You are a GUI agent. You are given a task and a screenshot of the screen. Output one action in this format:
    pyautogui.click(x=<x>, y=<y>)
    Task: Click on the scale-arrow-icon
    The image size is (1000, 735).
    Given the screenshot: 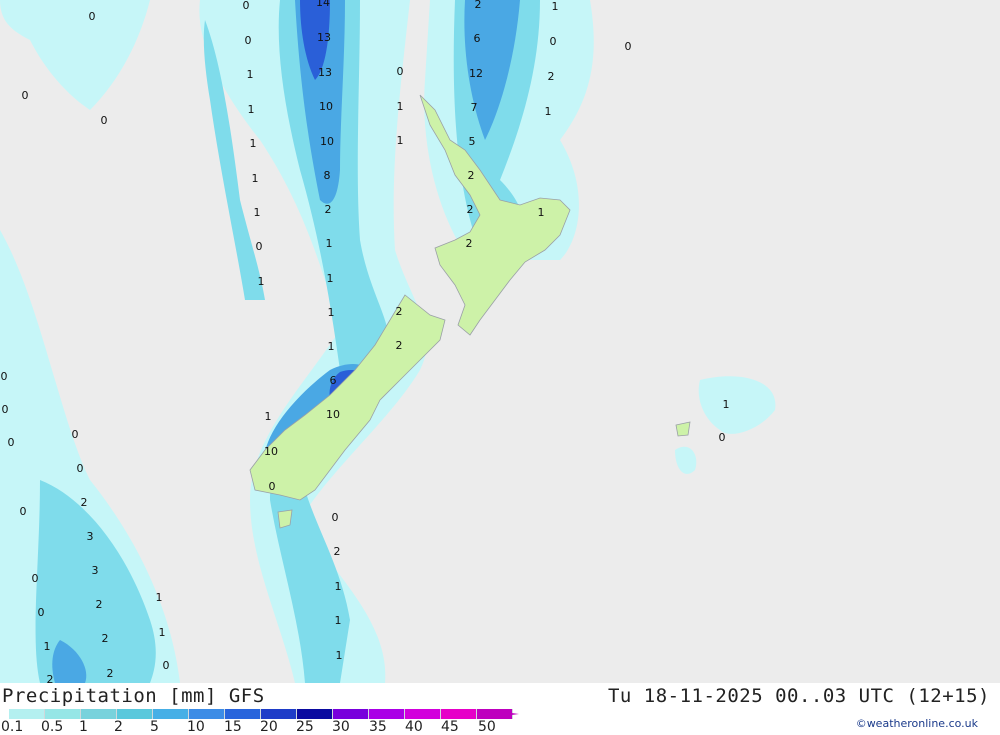 What is the action you would take?
    pyautogui.click(x=501, y=714)
    